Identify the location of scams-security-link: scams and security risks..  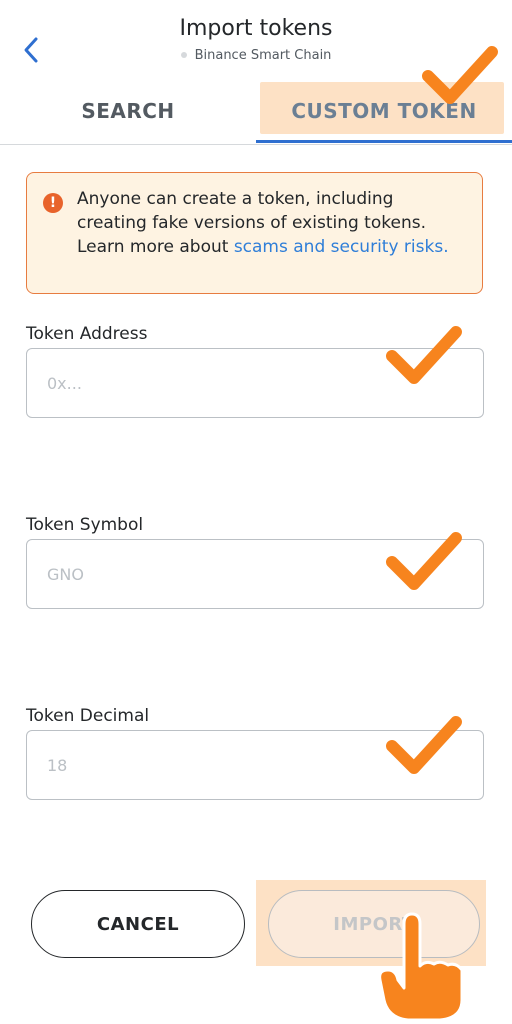
(341, 247).